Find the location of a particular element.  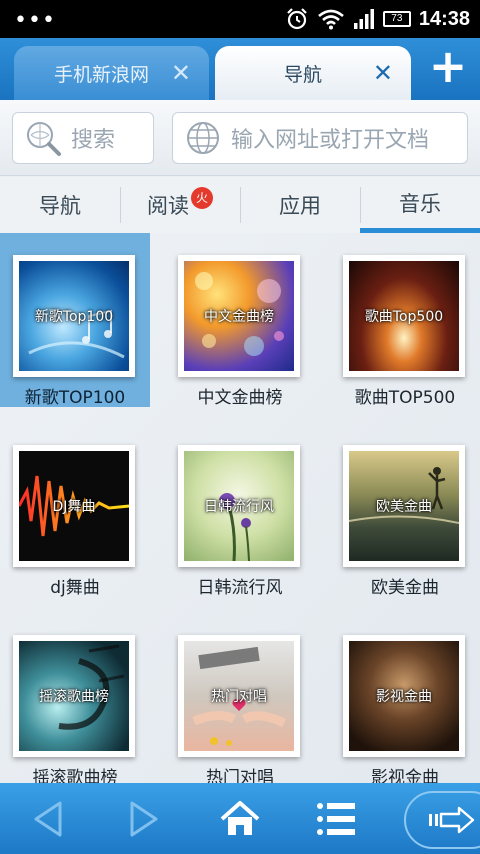

grid-item: 热门对唱 热门对唱 is located at coordinates (240, 698).